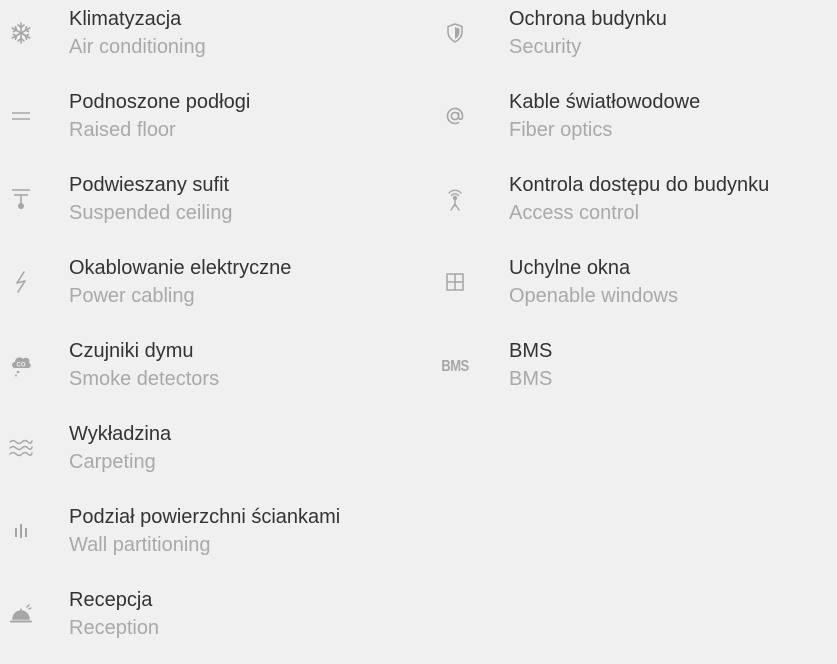  I want to click on feature-title: Ochrona budynku, so click(588, 19).